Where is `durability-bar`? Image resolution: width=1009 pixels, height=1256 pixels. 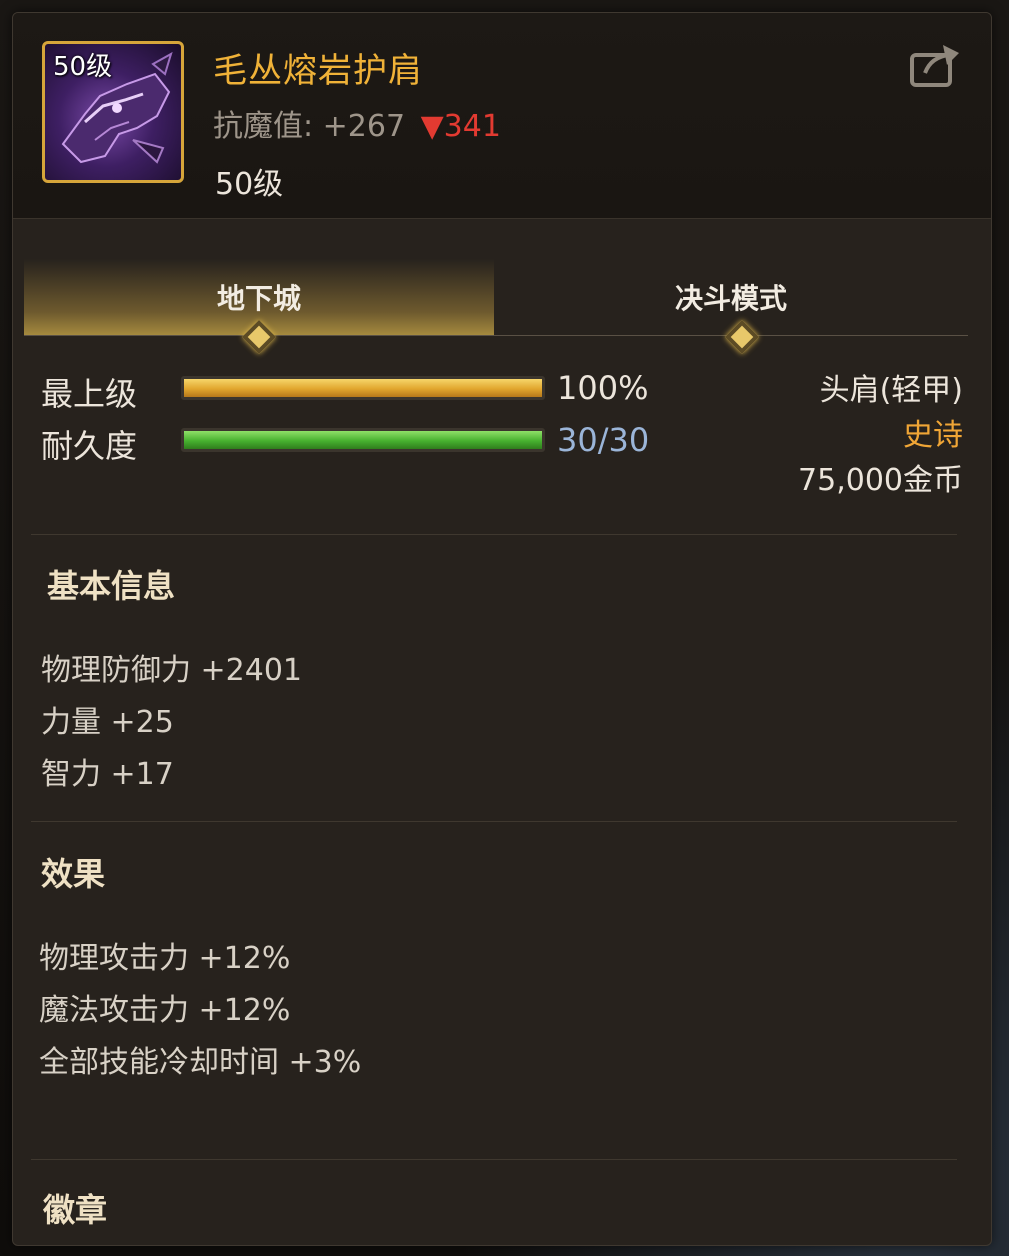
durability-bar is located at coordinates (363, 440).